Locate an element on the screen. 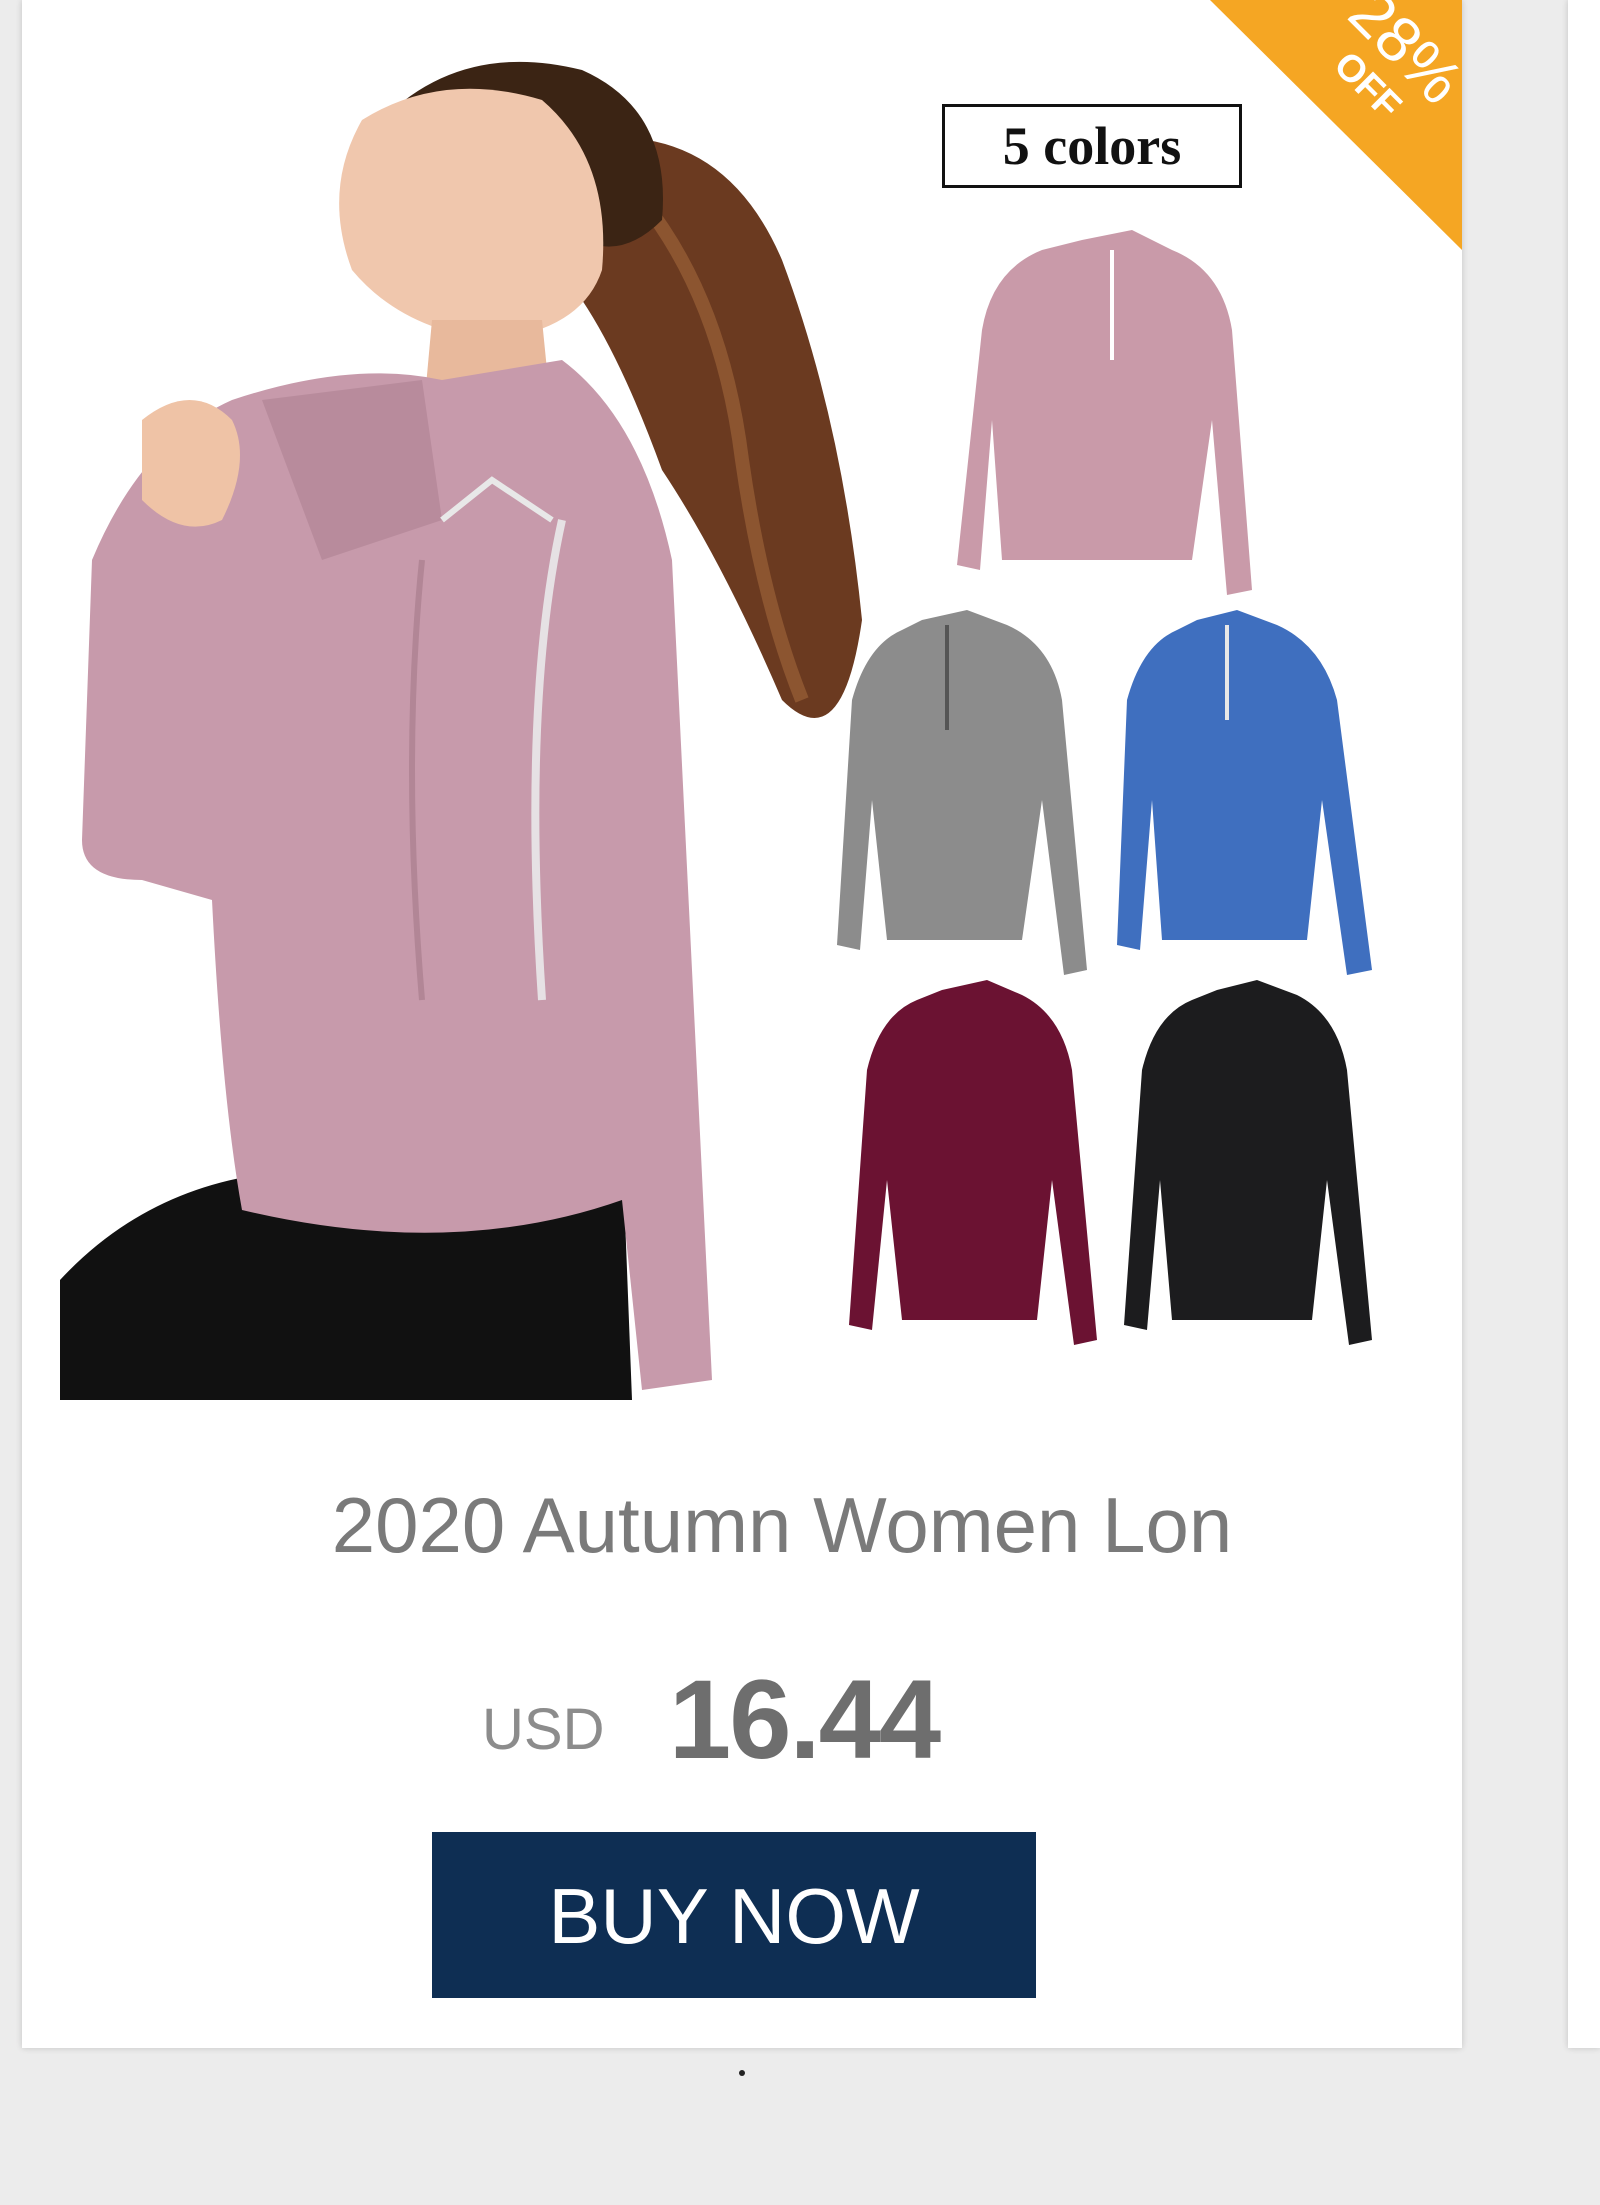 This screenshot has width=1600, height=2205. colors-count-label: 5 colors is located at coordinates (1092, 146).